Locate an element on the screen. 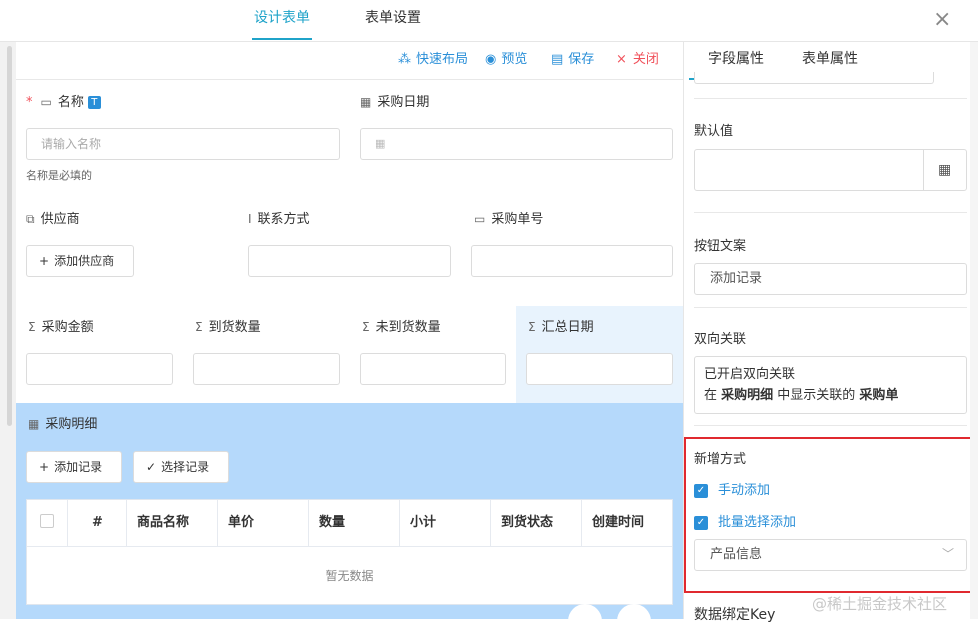 The height and width of the screenshot is (638, 978). default-value-label: 默认值 is located at coordinates (714, 131).